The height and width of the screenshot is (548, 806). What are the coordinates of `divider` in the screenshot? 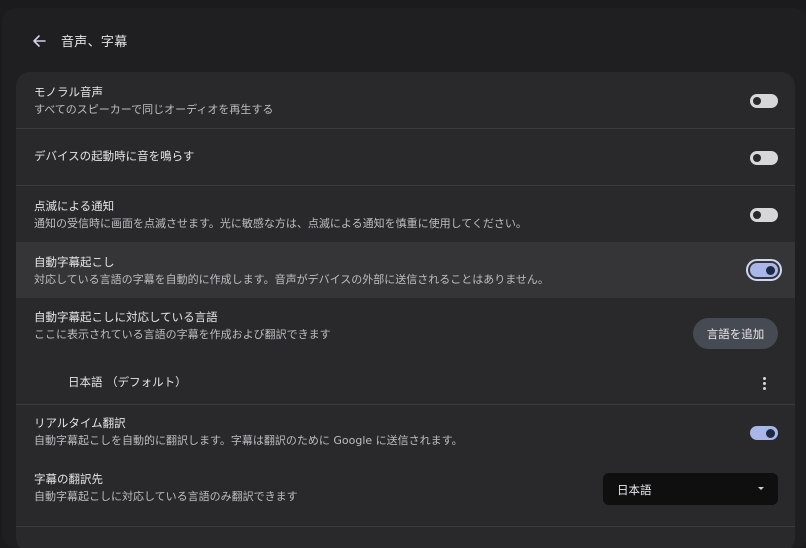 It's located at (405, 526).